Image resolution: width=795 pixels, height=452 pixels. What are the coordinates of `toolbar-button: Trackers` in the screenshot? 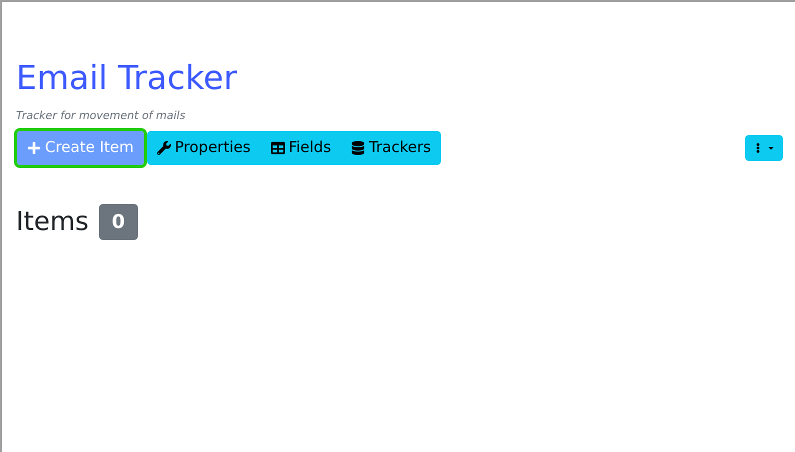 It's located at (391, 147).